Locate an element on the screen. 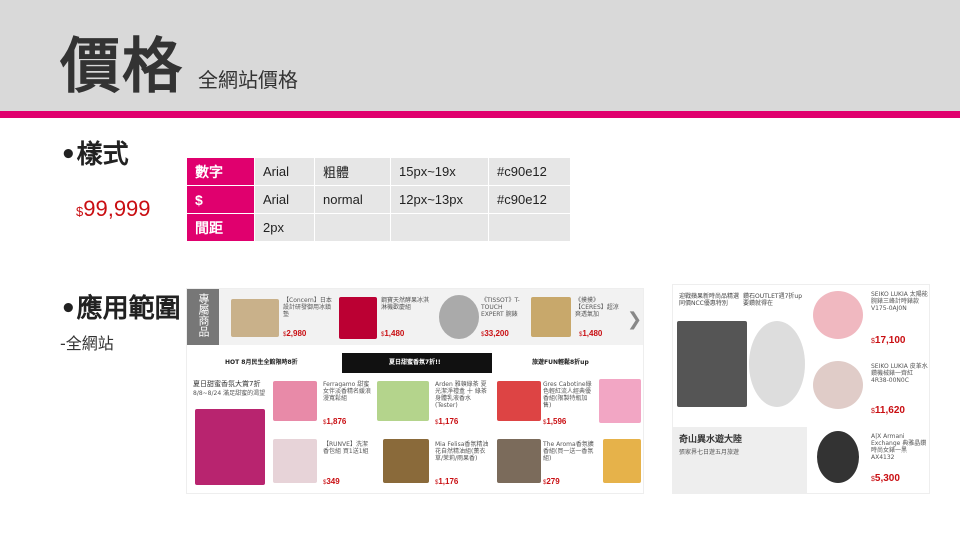 This screenshot has height=540, width=960. side-tab: 專屬商品 is located at coordinates (203, 317).